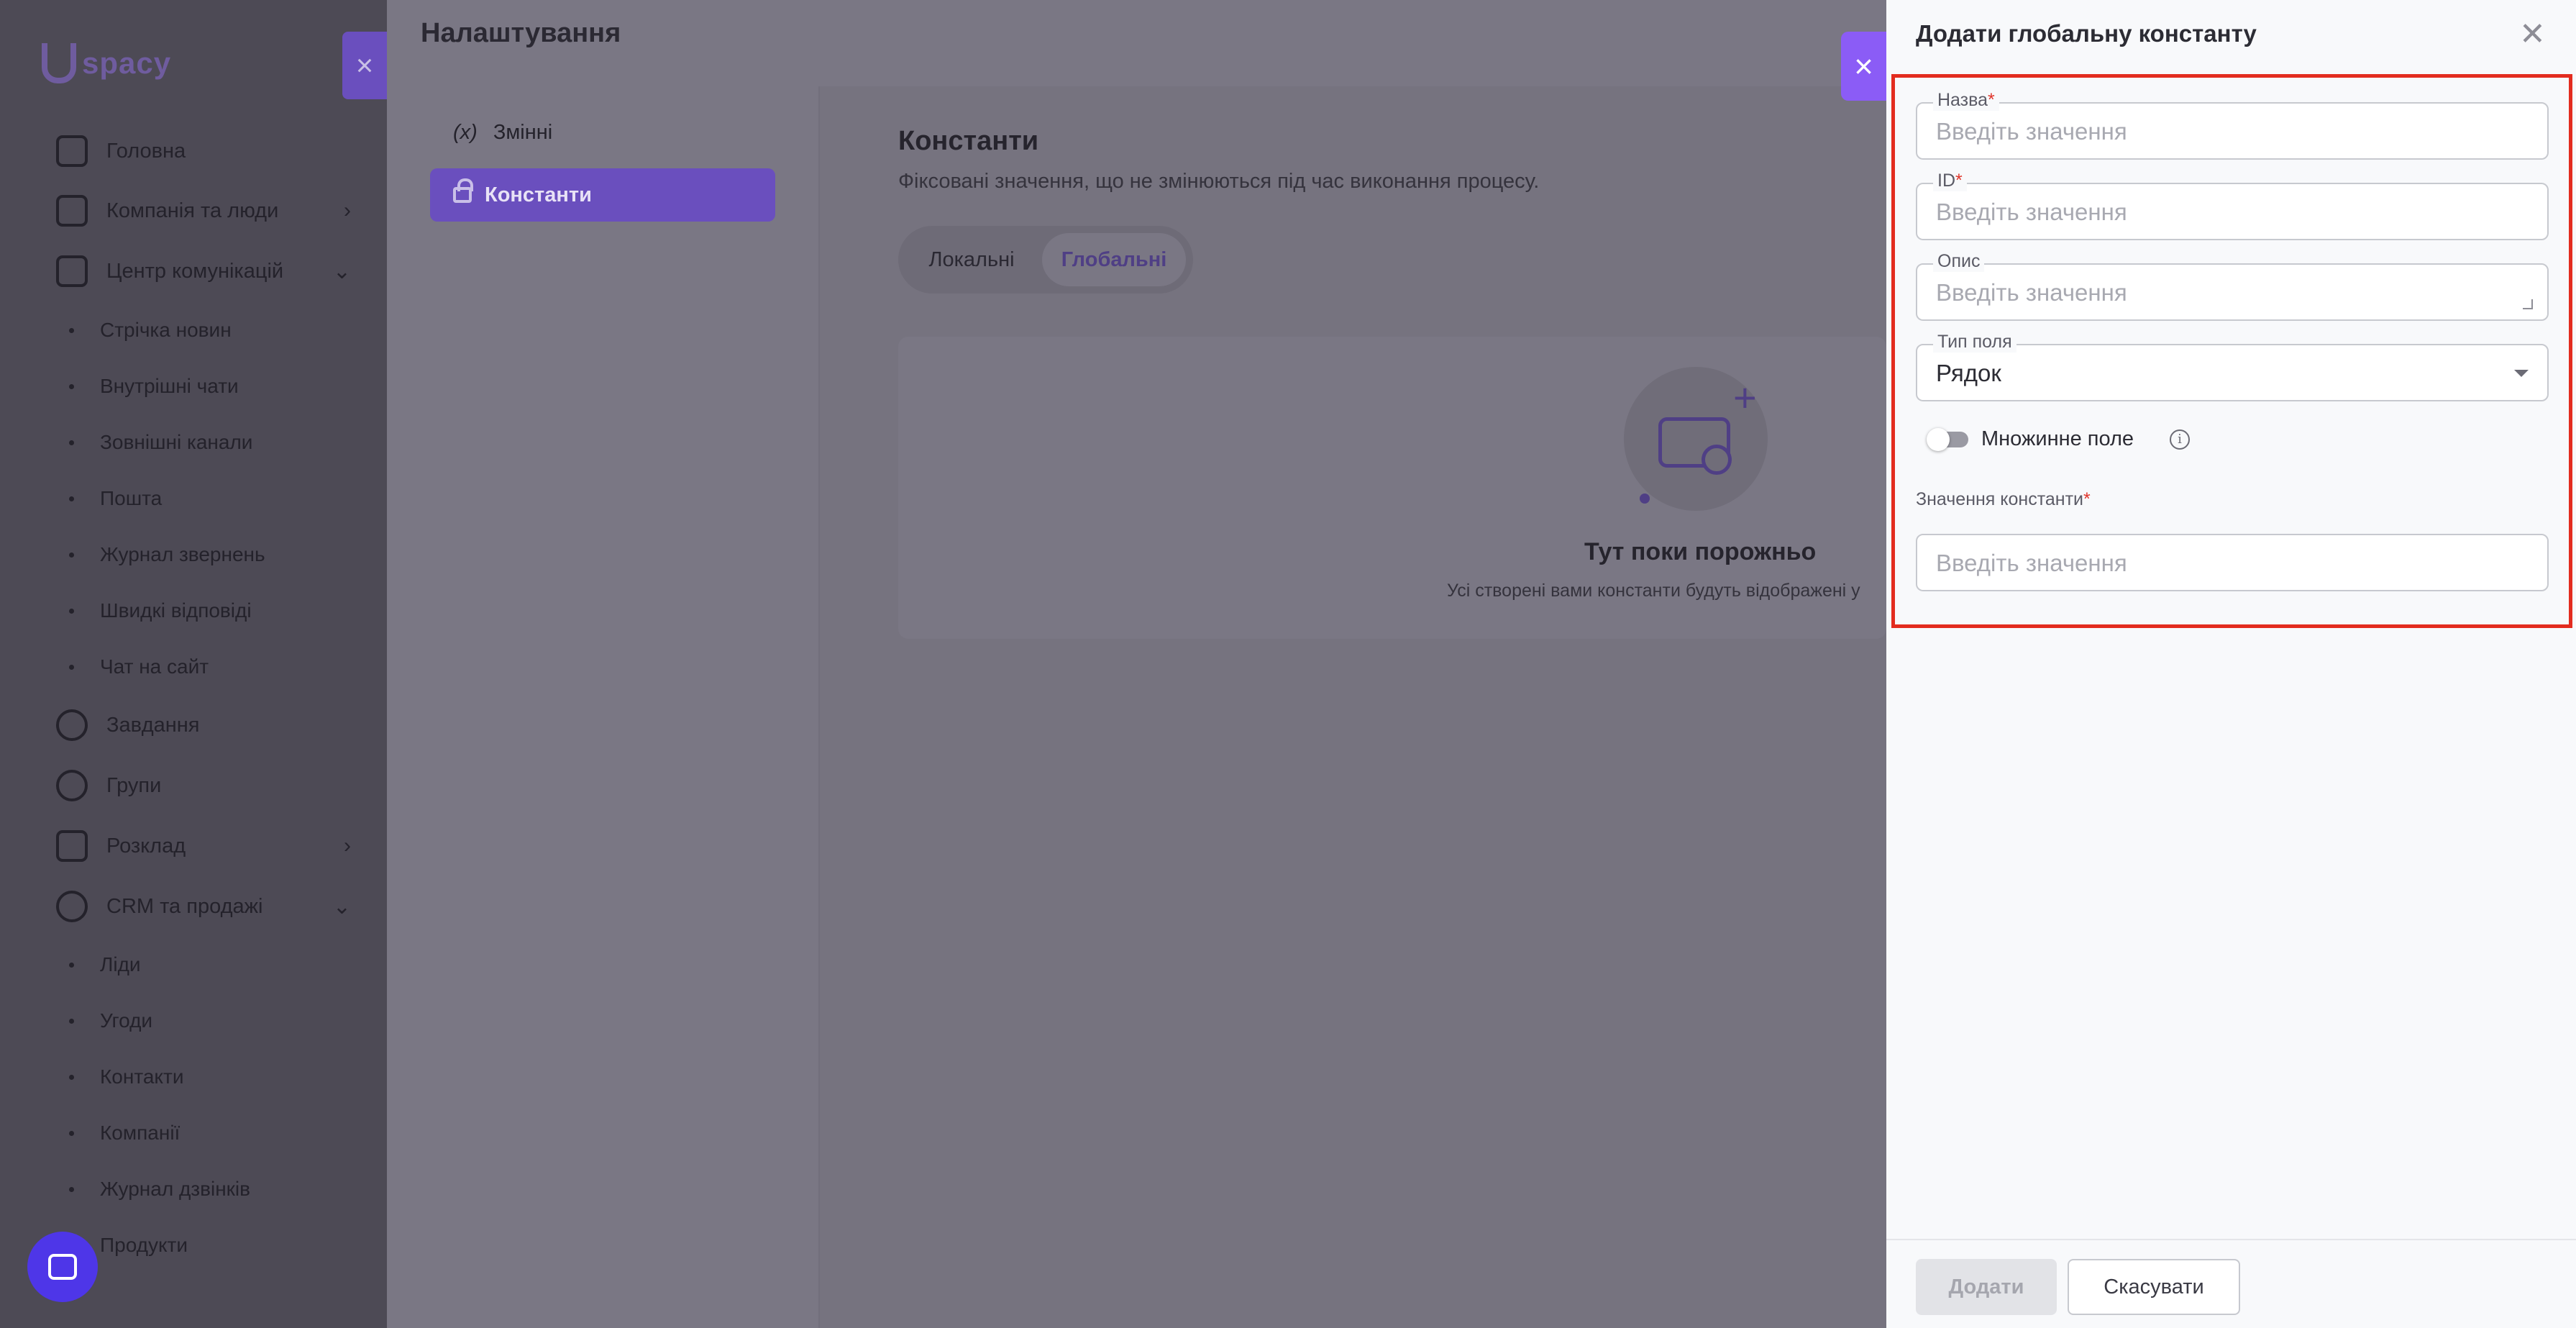 This screenshot has width=2576, height=1328. Describe the element at coordinates (169, 386) in the screenshot. I see `sidebar-subitem-label: Внутрішні чати` at that location.